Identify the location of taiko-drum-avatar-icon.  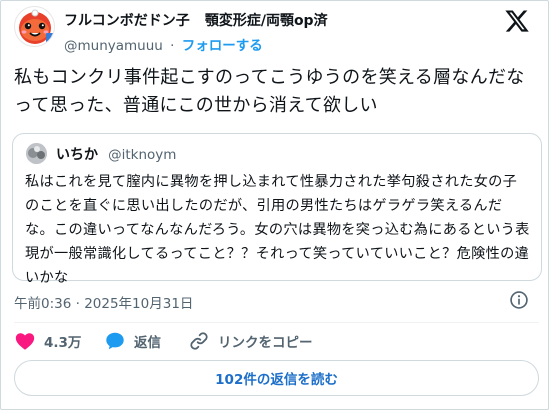
(36, 26).